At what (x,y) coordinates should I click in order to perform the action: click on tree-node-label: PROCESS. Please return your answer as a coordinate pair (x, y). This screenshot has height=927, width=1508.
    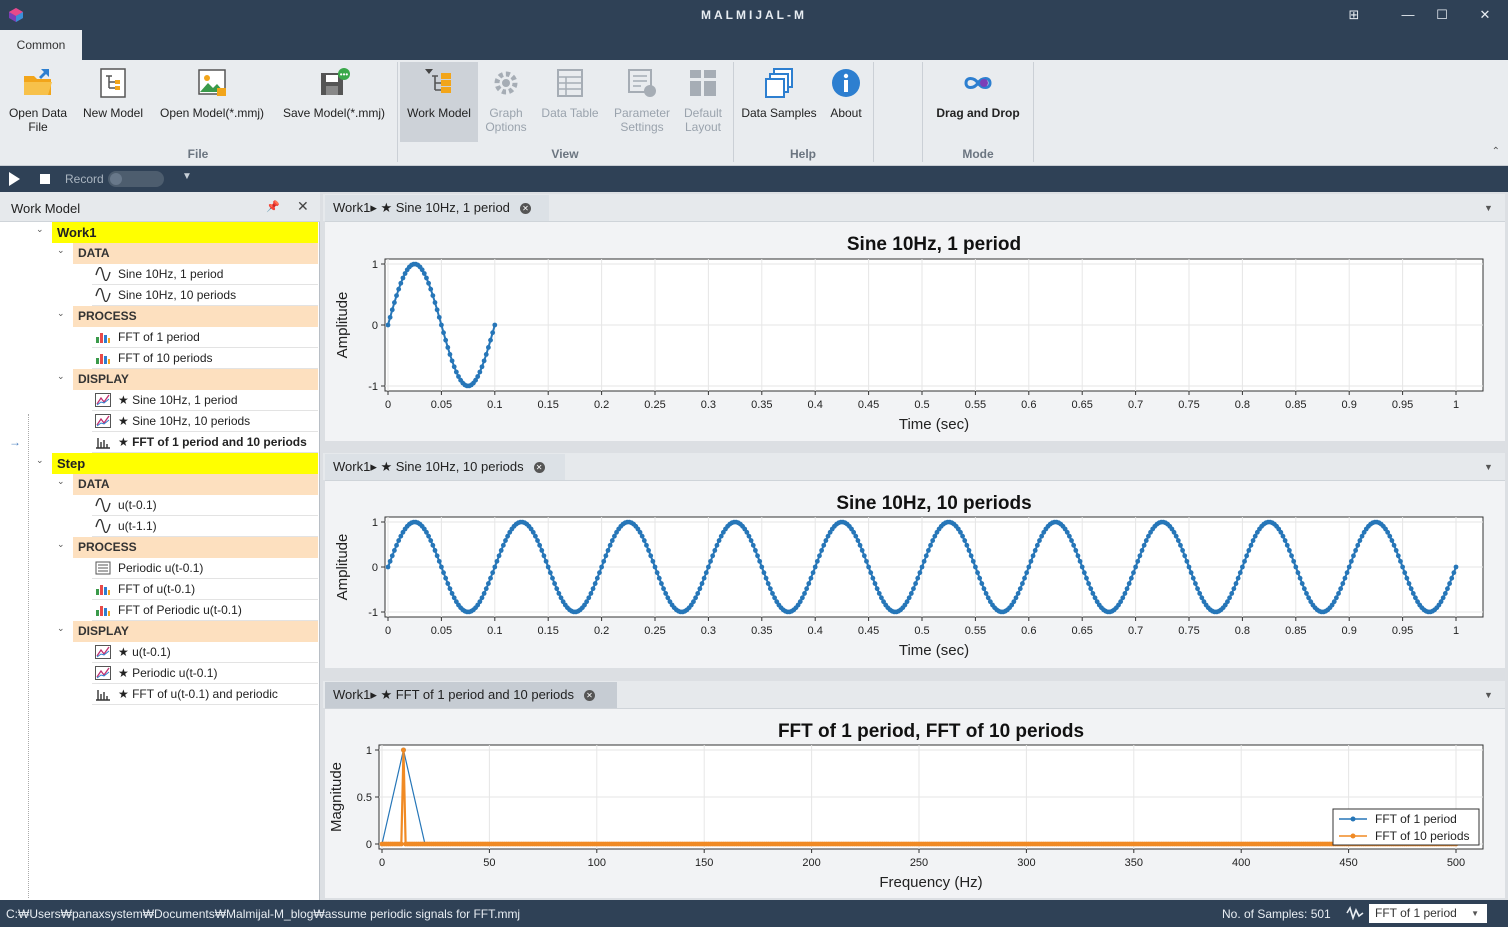
    Looking at the image, I should click on (107, 547).